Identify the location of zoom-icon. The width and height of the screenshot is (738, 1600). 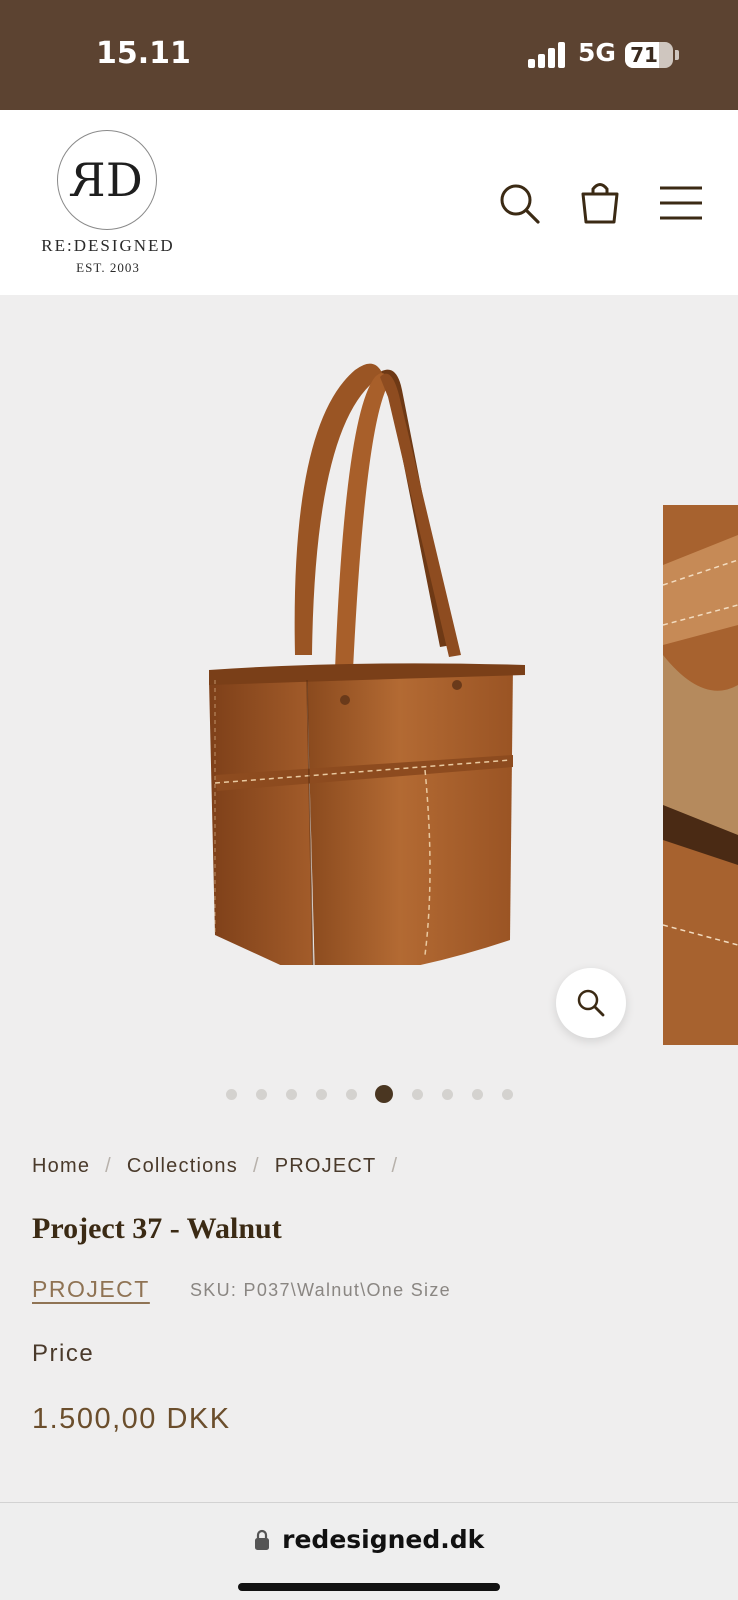
(591, 1003).